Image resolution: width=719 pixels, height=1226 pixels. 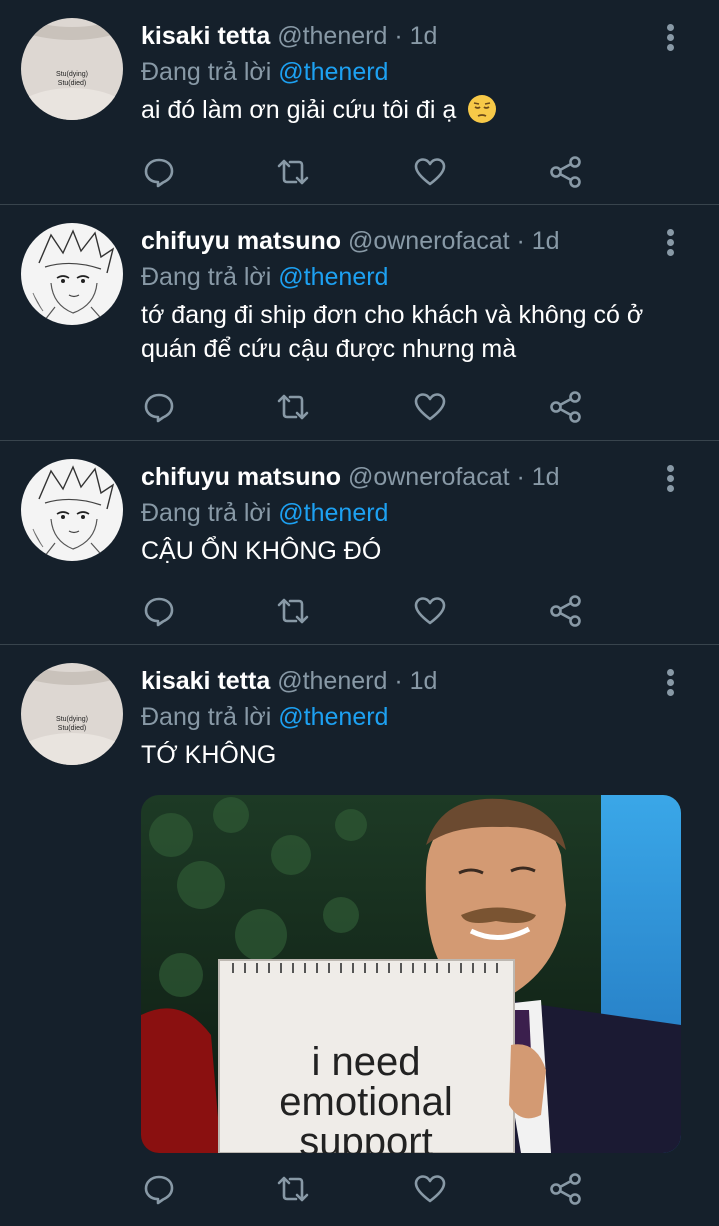 I want to click on tweet-text: ai đó làm ơn giải cứu tôi đi ạ, so click(x=410, y=110).